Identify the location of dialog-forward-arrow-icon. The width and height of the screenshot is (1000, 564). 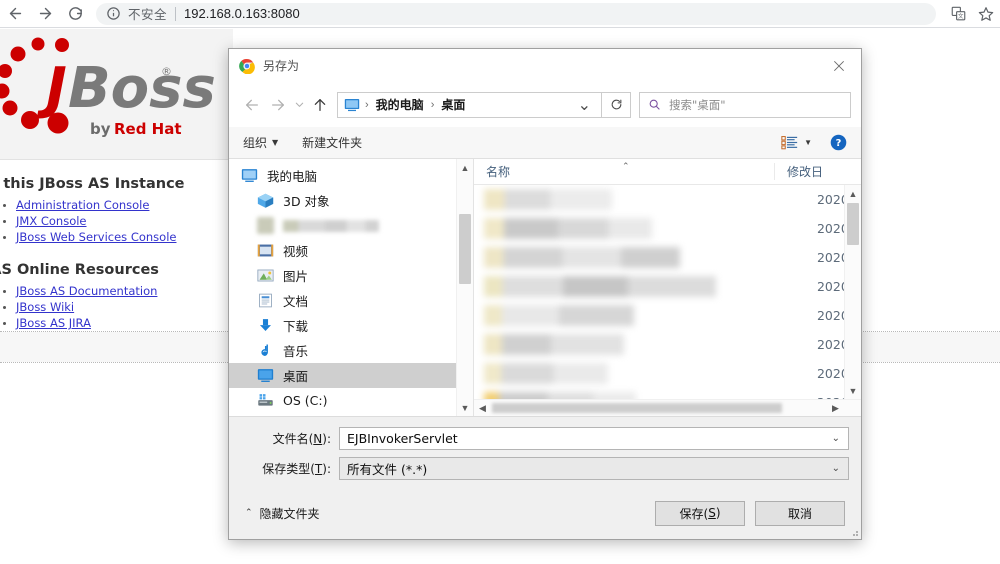
(278, 105).